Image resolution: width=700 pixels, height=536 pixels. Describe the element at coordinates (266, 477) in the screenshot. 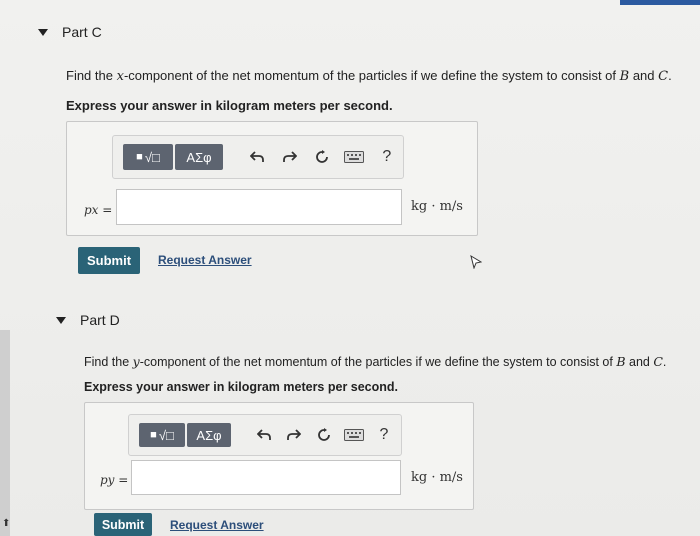

I see `py-input` at that location.